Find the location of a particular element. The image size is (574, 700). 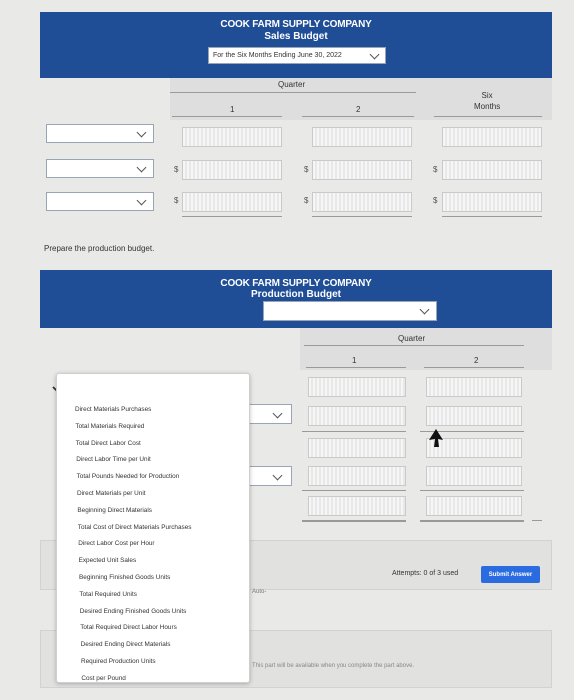

sales-row2-label-select is located at coordinates (100, 168).